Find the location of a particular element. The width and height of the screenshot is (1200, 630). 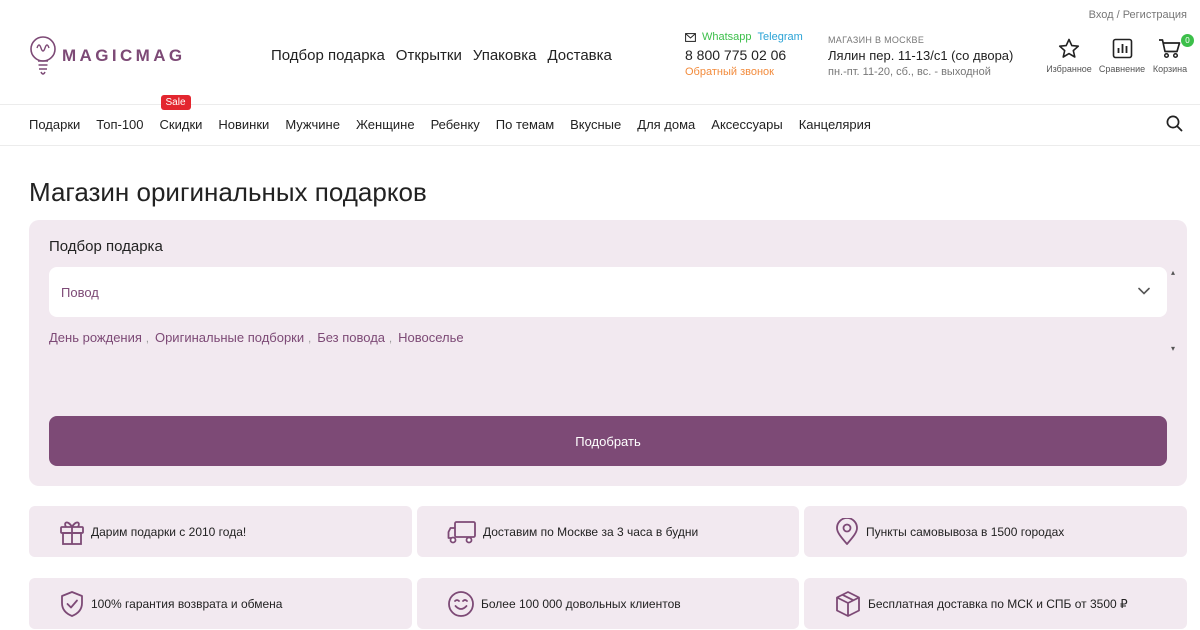

page-title: Магазин оригинальных подарков is located at coordinates (228, 192).